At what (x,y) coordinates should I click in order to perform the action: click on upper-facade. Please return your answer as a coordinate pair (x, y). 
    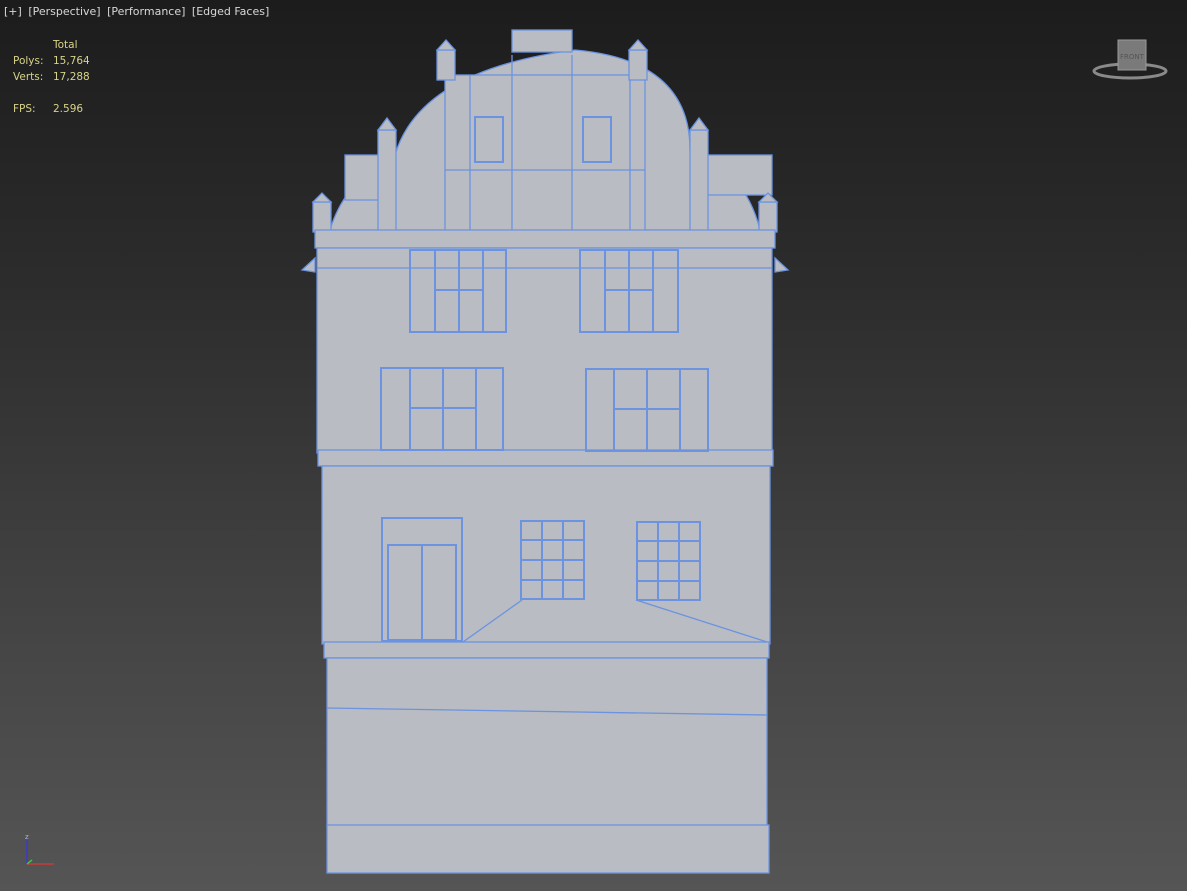
    Looking at the image, I should click on (544, 350).